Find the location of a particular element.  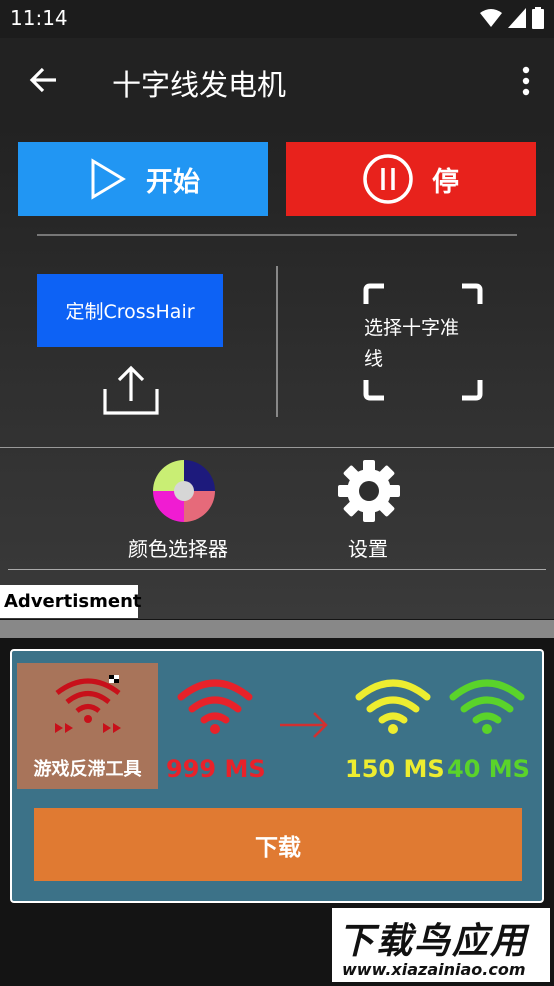

wifi-yellow-icon is located at coordinates (393, 706).